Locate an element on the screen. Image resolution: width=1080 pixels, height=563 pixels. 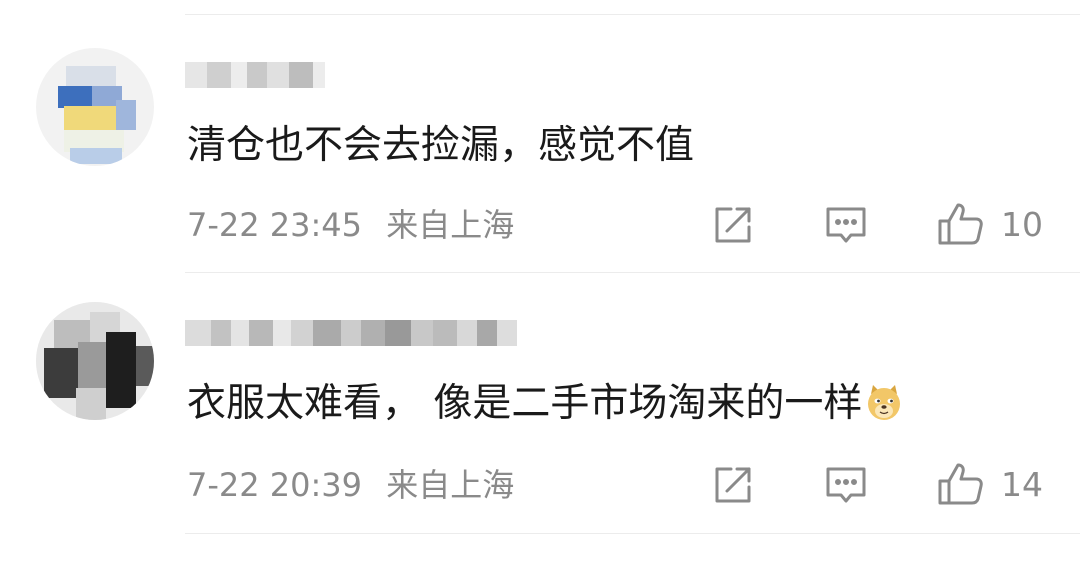
comment-text: 衣服太难看， 像是二手市场淘来的一样 is located at coordinates (545, 404).